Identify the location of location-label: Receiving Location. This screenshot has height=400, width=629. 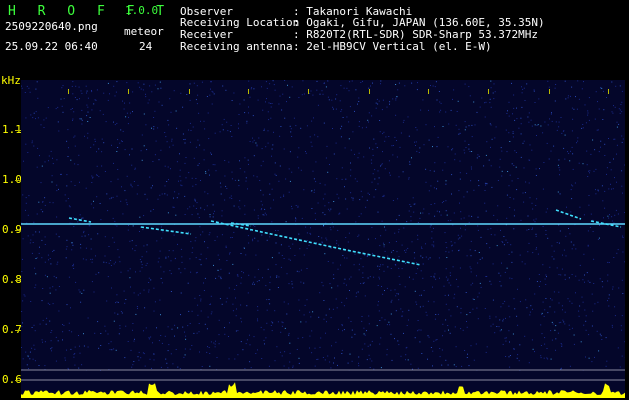
(240, 22).